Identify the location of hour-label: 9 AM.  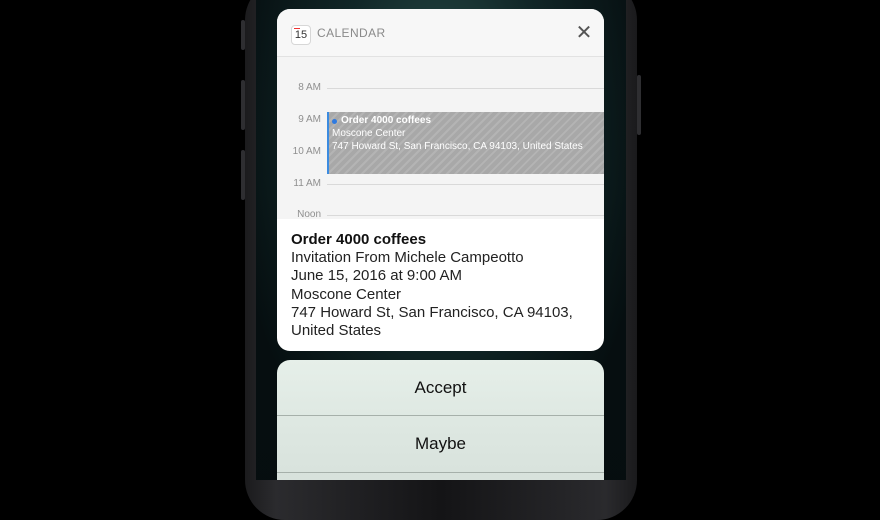
(309, 119).